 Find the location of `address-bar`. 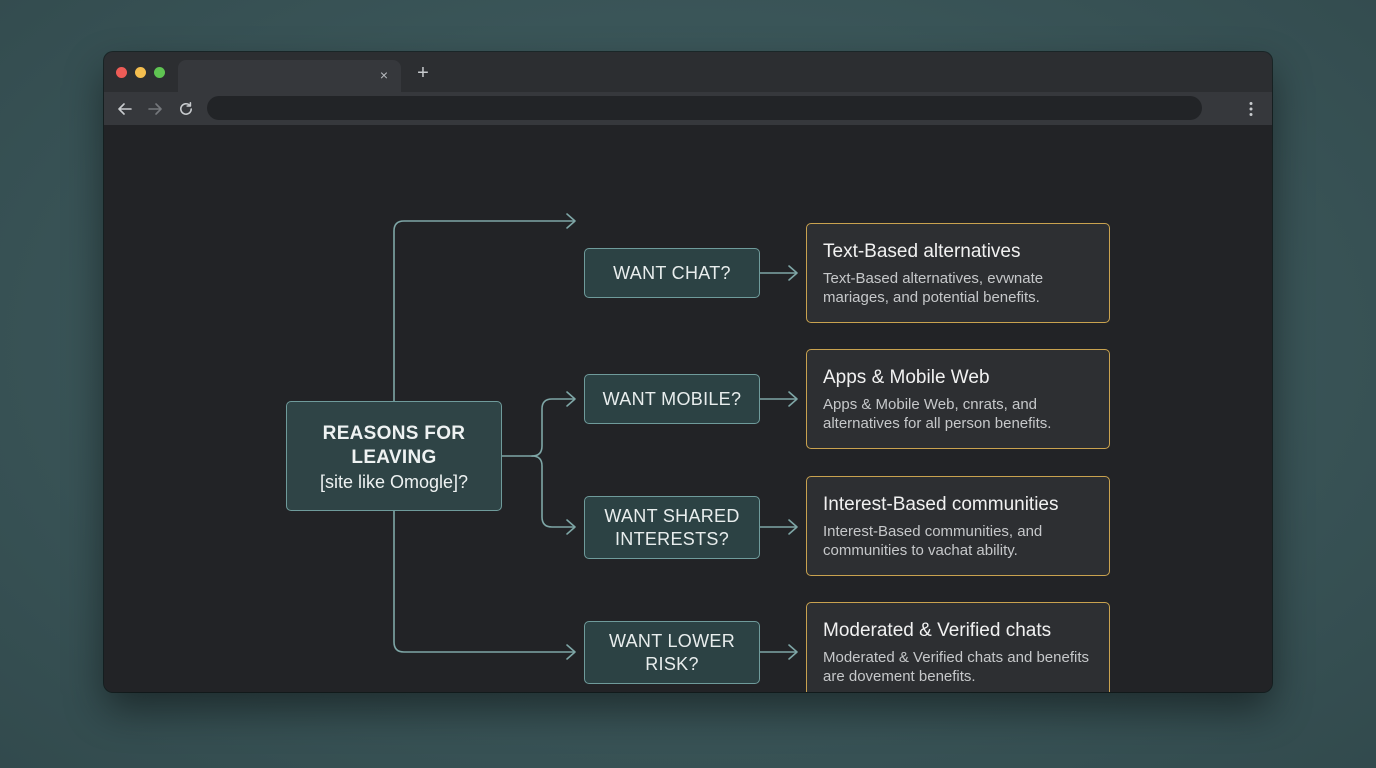

address-bar is located at coordinates (704, 108).